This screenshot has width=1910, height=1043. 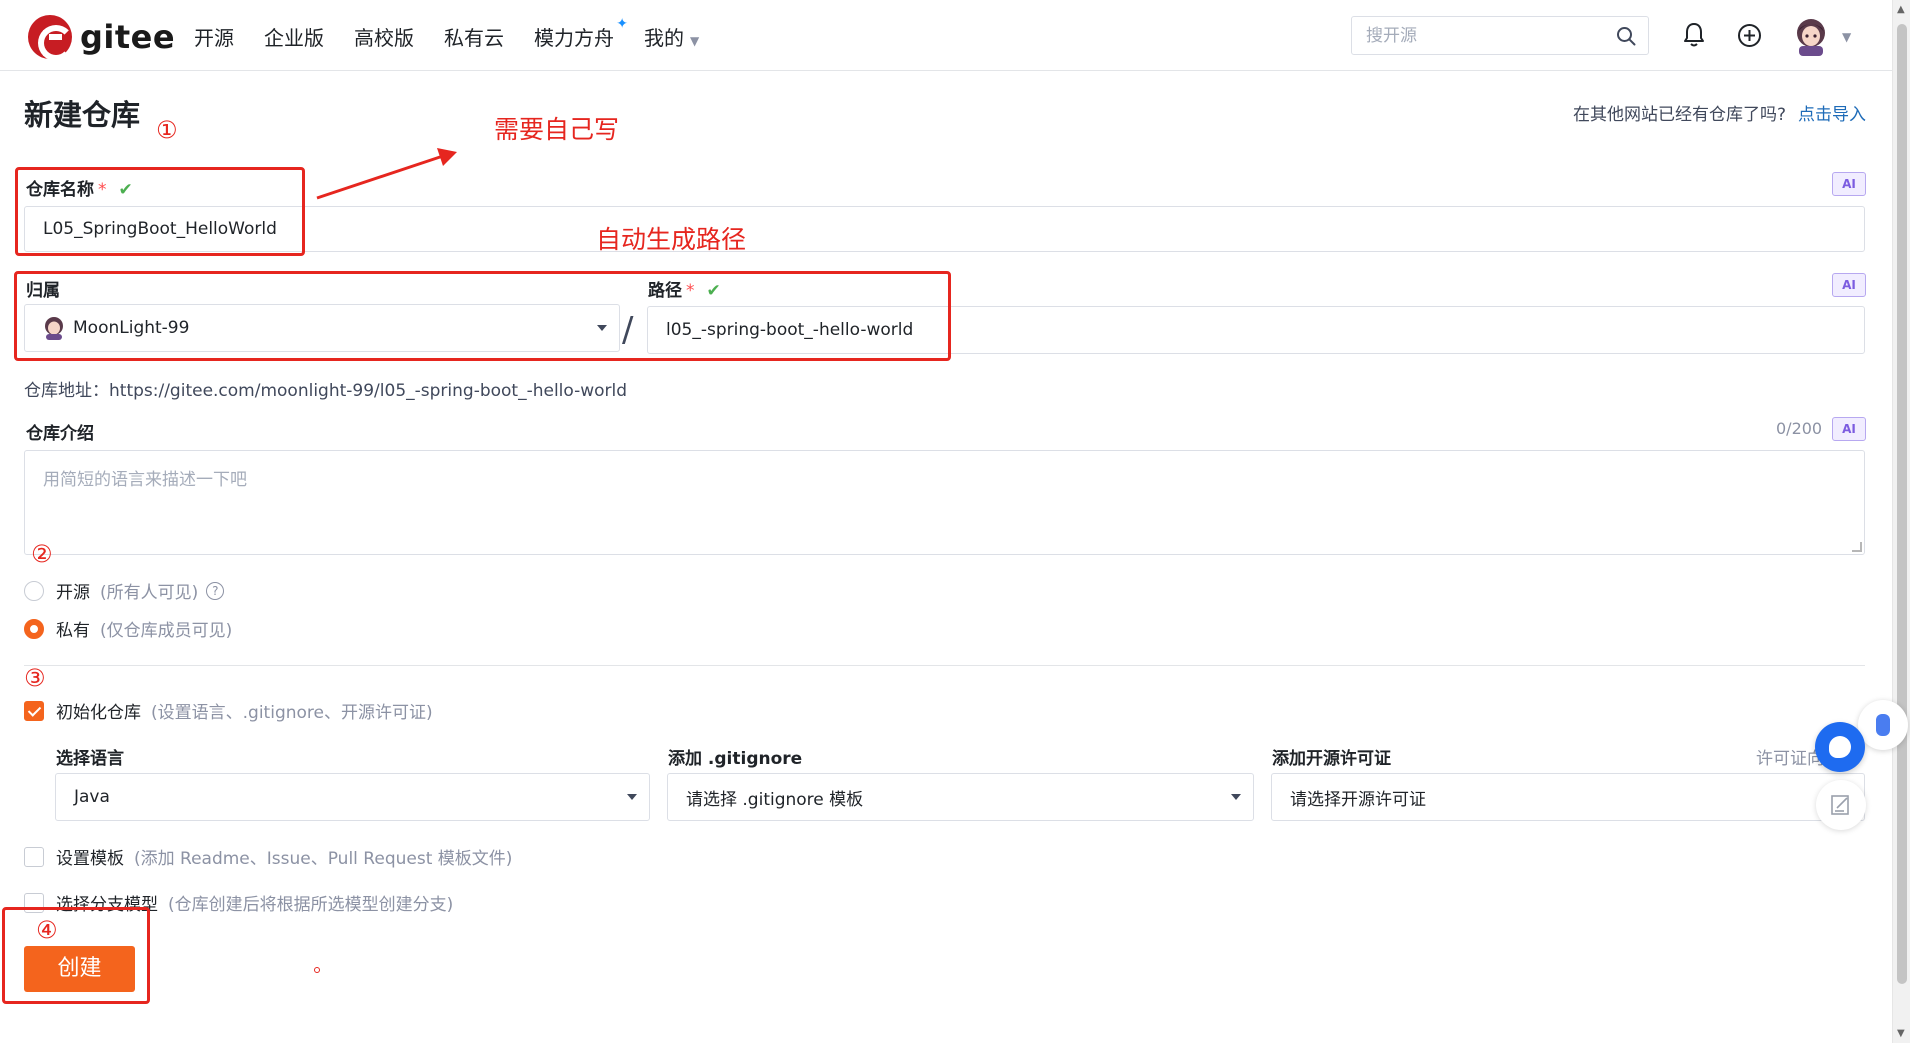 What do you see at coordinates (73, 593) in the screenshot?
I see `public-label: 开源` at bounding box center [73, 593].